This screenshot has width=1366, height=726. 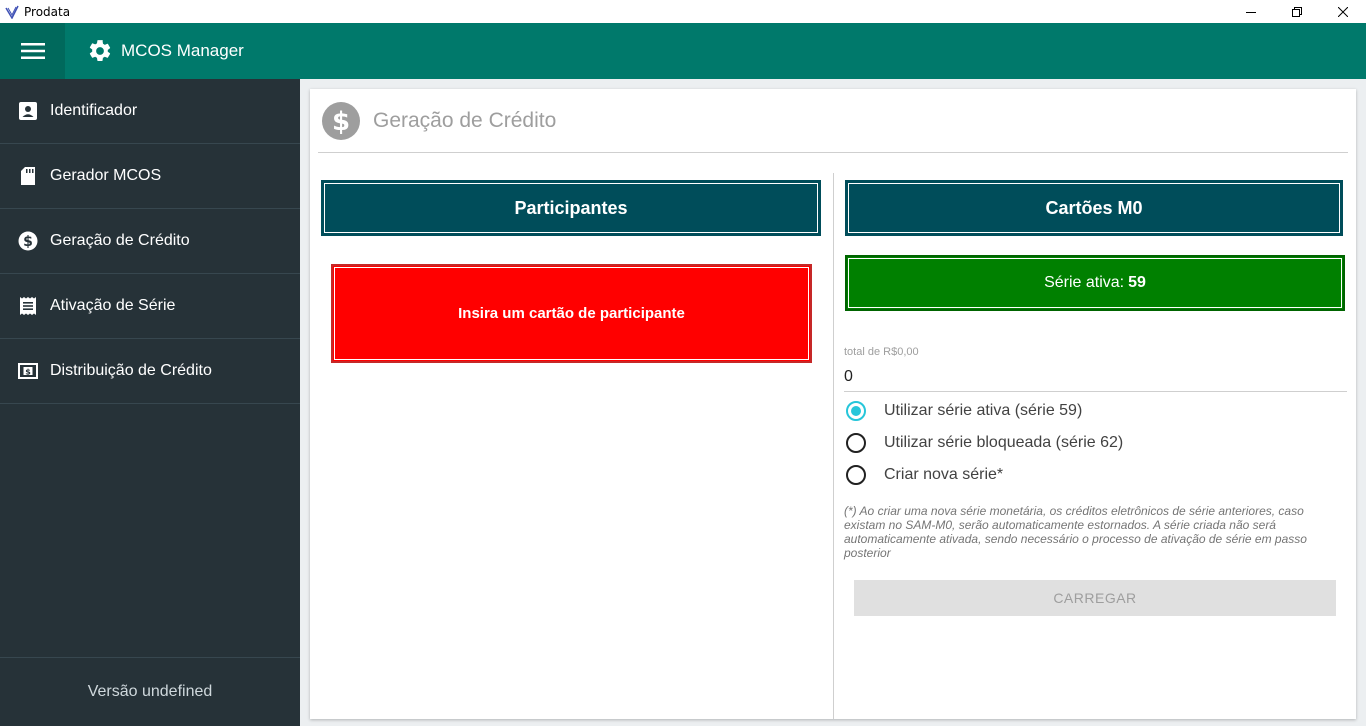 I want to click on load-button: CARREGAR, so click(x=1095, y=598).